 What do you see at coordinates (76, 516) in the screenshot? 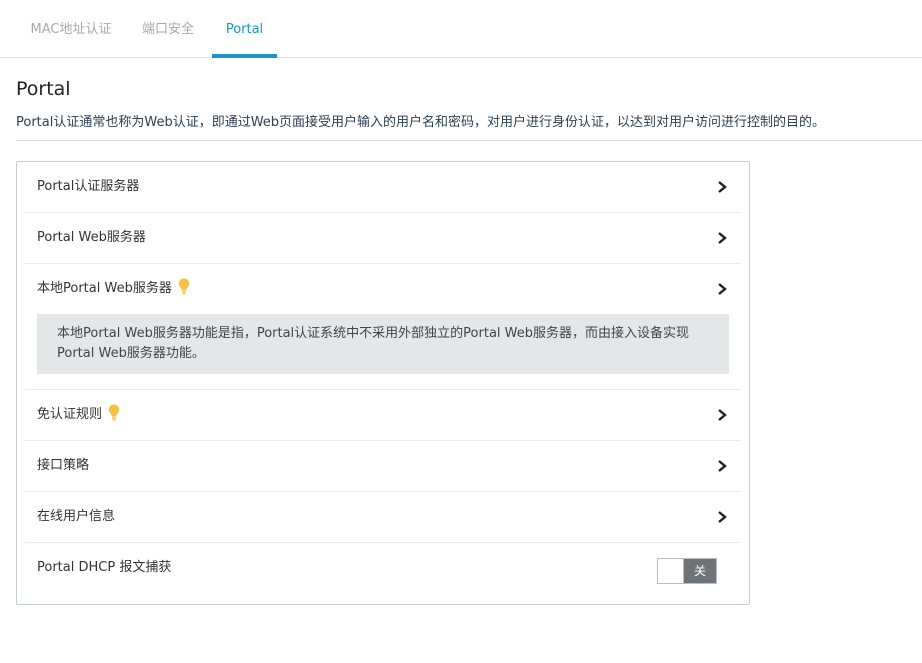
I see `row-label: 在线用户信息` at bounding box center [76, 516].